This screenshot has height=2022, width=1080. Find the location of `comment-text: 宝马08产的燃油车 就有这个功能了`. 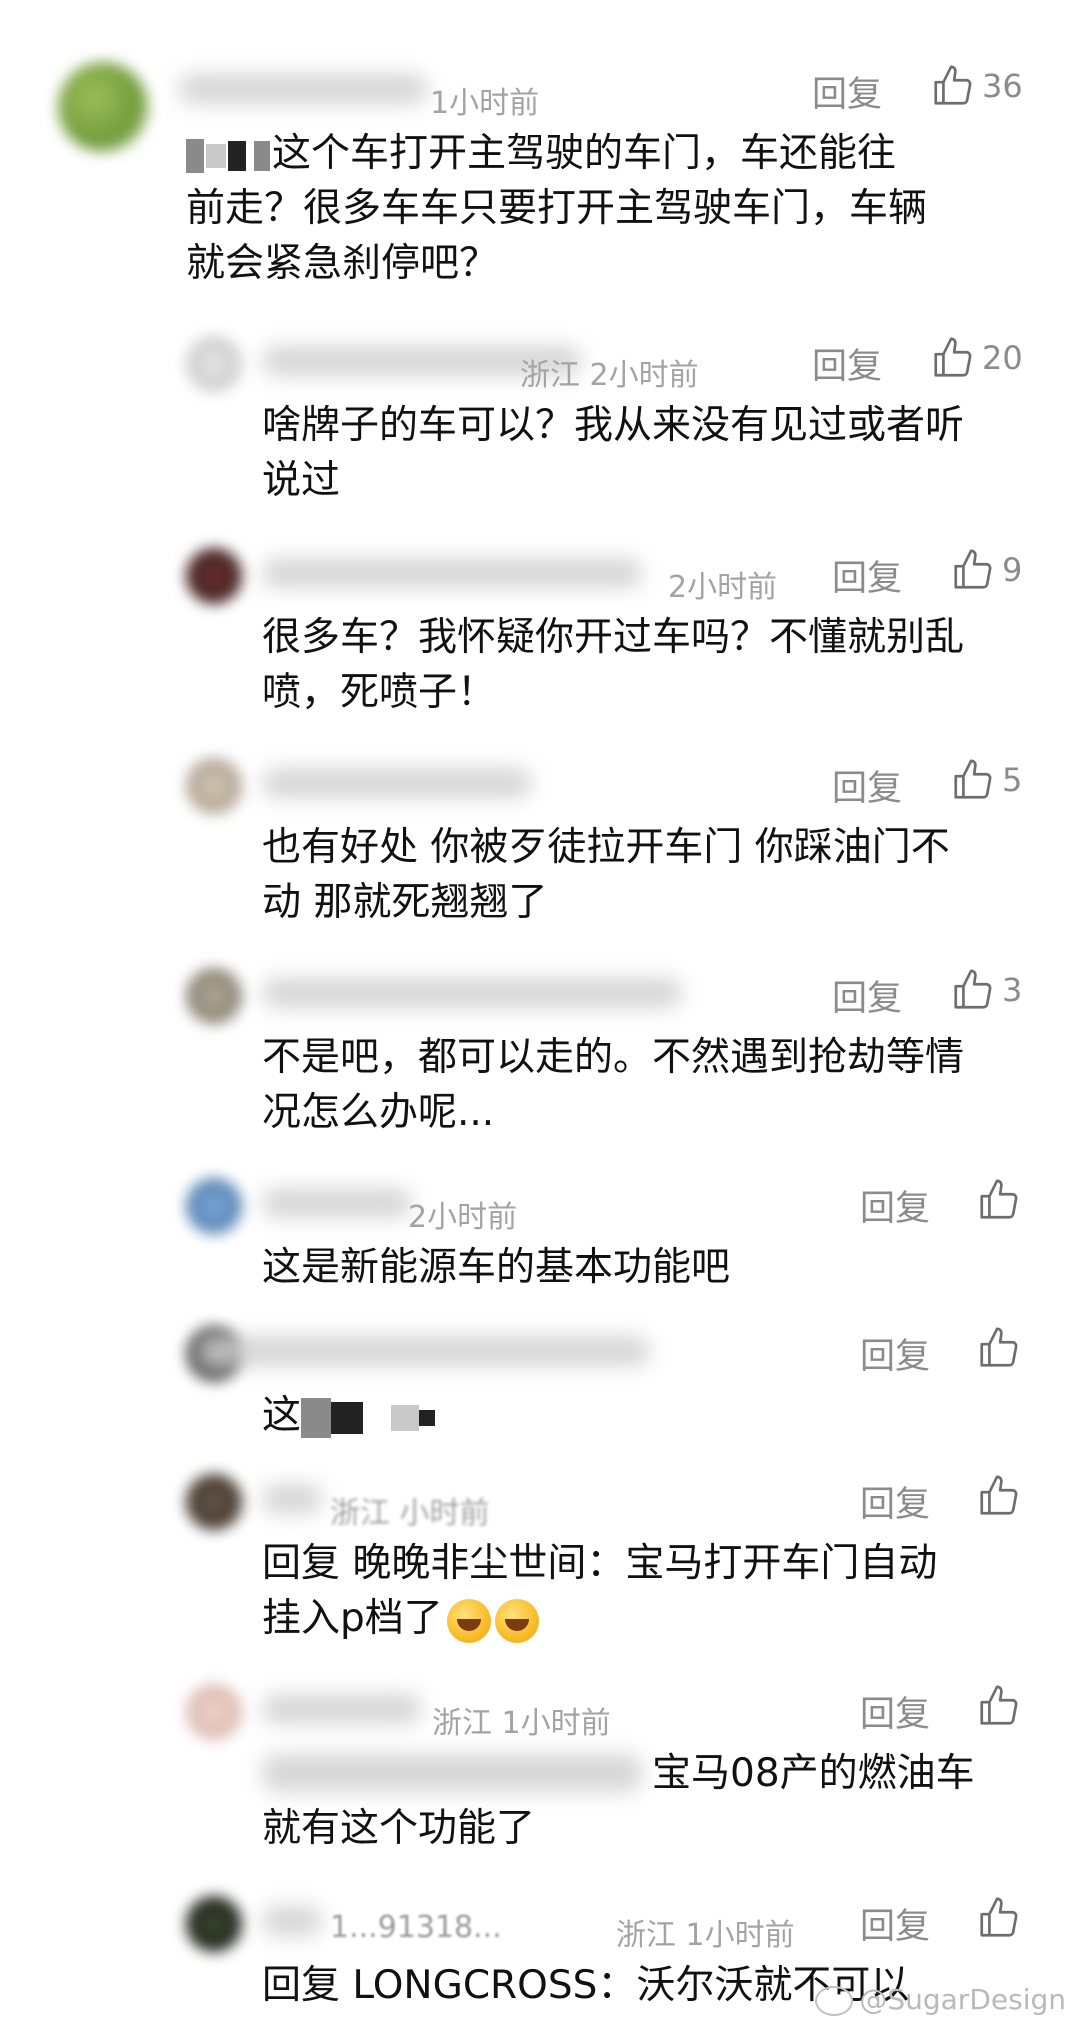

comment-text: 宝马08产的燃油车 就有这个功能了 is located at coordinates (618, 1801).